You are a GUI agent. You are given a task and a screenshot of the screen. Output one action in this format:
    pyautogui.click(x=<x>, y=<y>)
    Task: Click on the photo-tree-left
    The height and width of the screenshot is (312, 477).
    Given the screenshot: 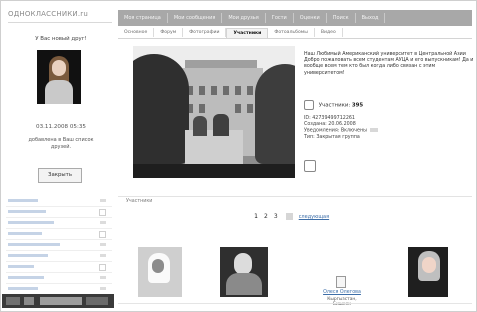 What is the action you would take?
    pyautogui.click(x=161, y=109)
    